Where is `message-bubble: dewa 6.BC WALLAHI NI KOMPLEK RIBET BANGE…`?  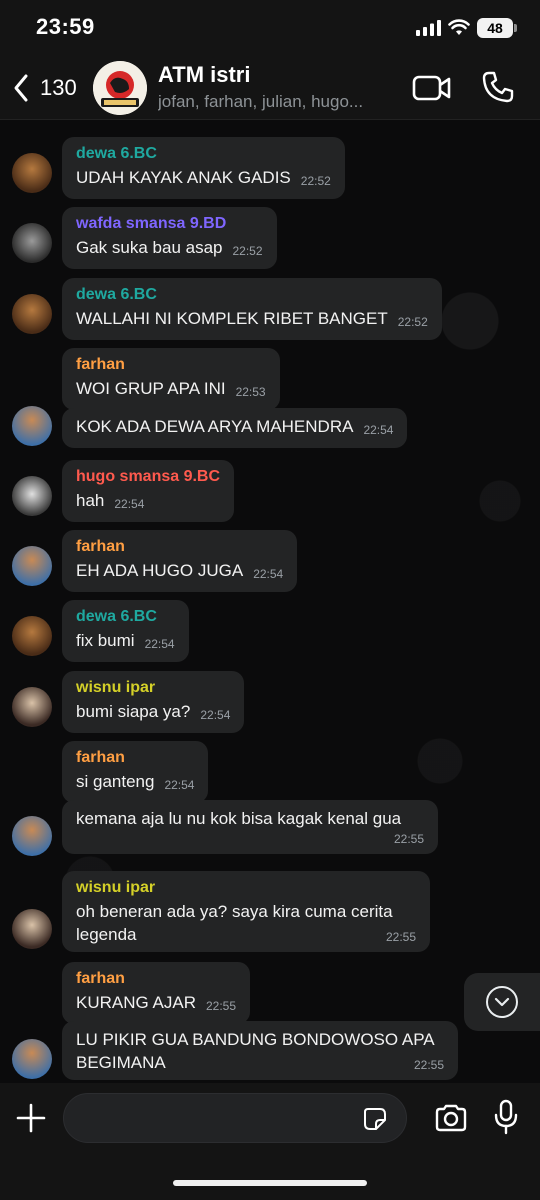
message-bubble: dewa 6.BC WALLAHI NI KOMPLEK RIBET BANGE… is located at coordinates (252, 309).